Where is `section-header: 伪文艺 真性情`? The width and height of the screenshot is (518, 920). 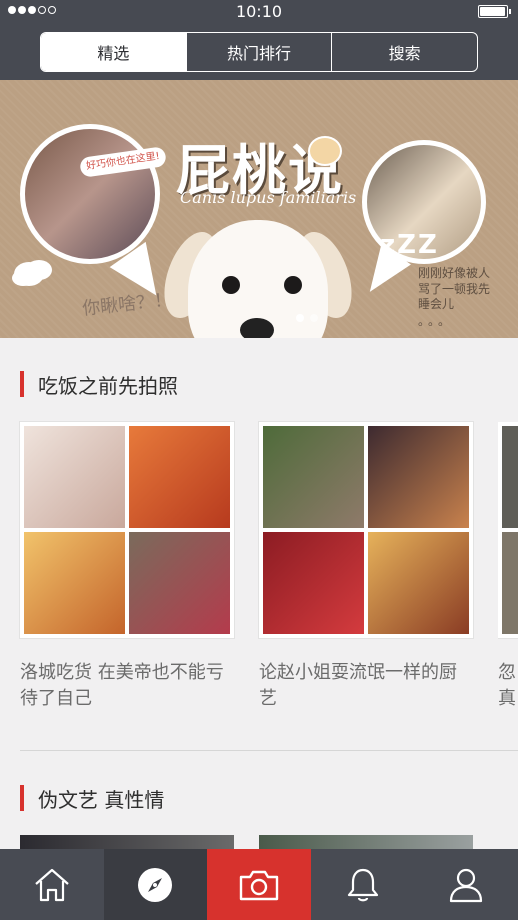
section-header: 伪文艺 真性情 is located at coordinates (92, 798).